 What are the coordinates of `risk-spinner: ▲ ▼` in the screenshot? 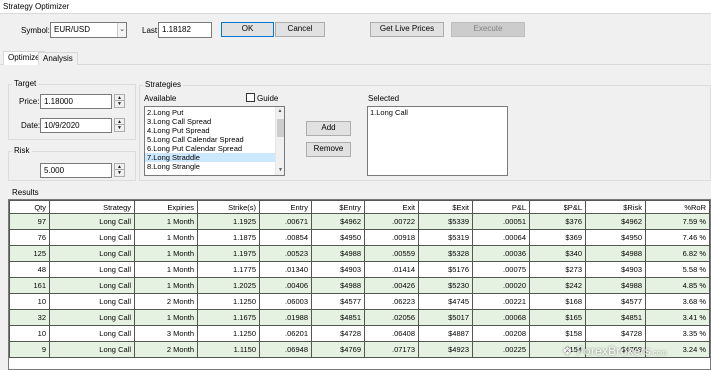 It's located at (119, 170).